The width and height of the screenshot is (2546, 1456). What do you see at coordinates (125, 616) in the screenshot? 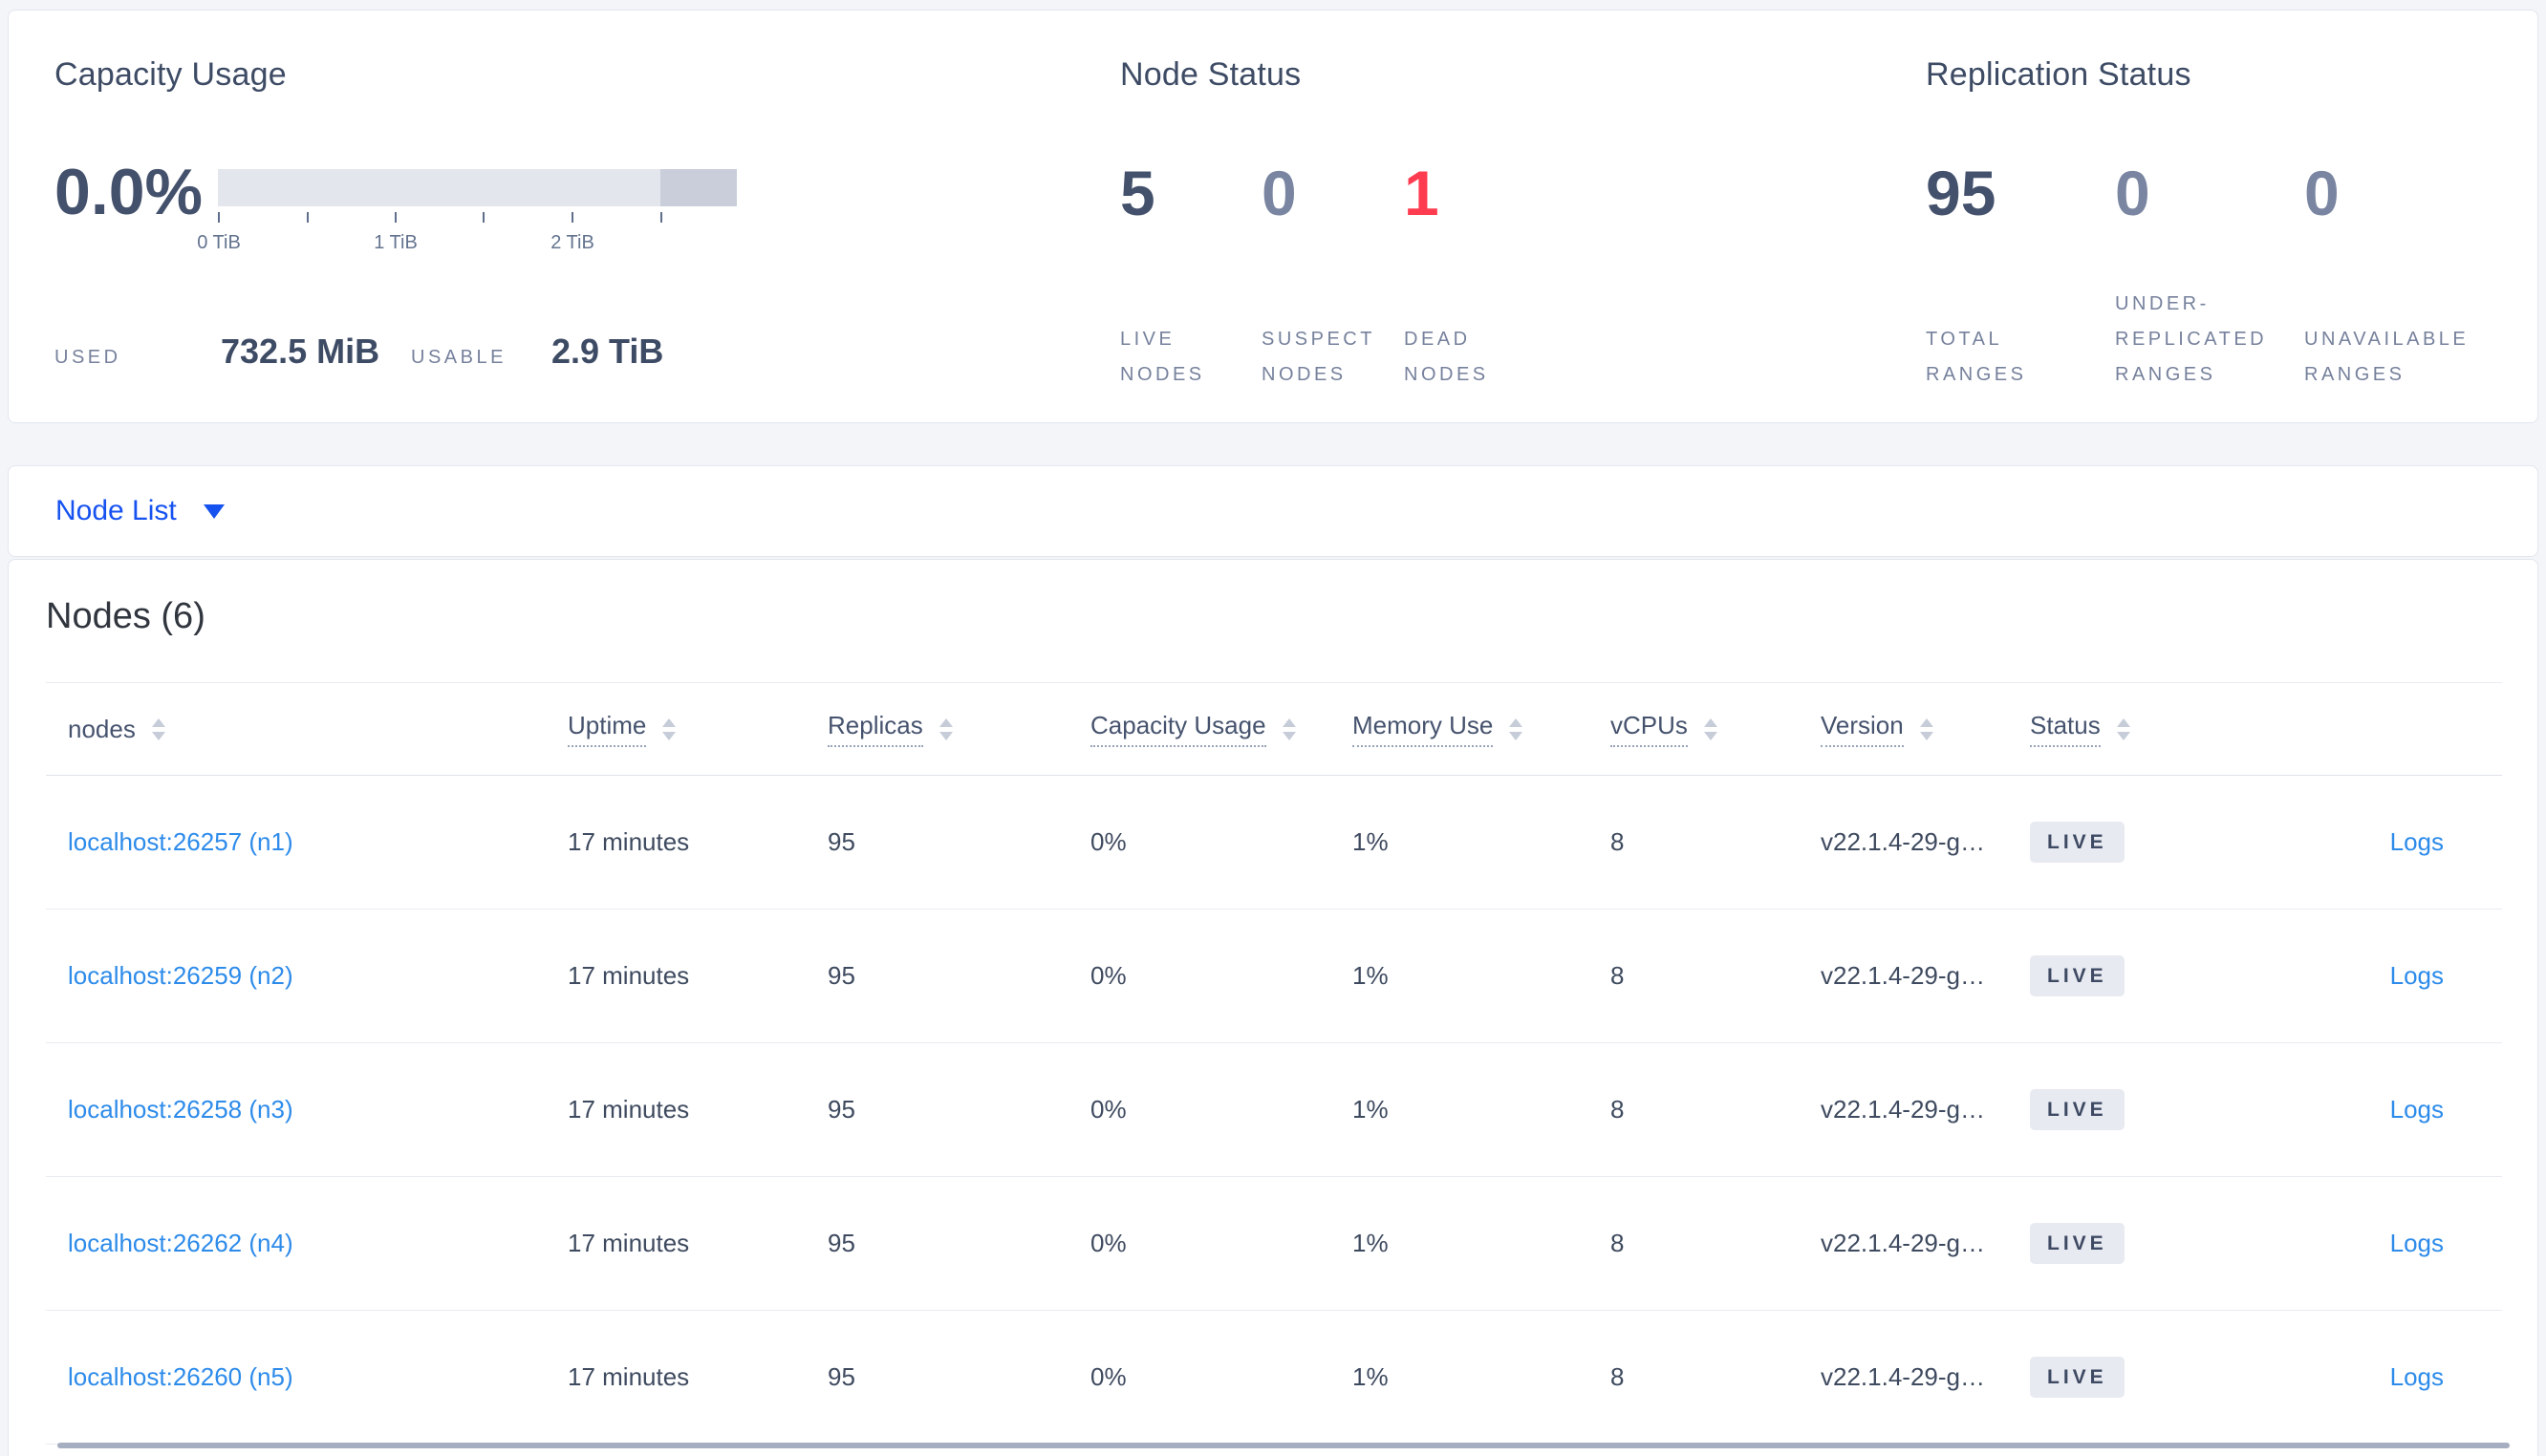
I see `nodes-table-title: Nodes (6)` at bounding box center [125, 616].